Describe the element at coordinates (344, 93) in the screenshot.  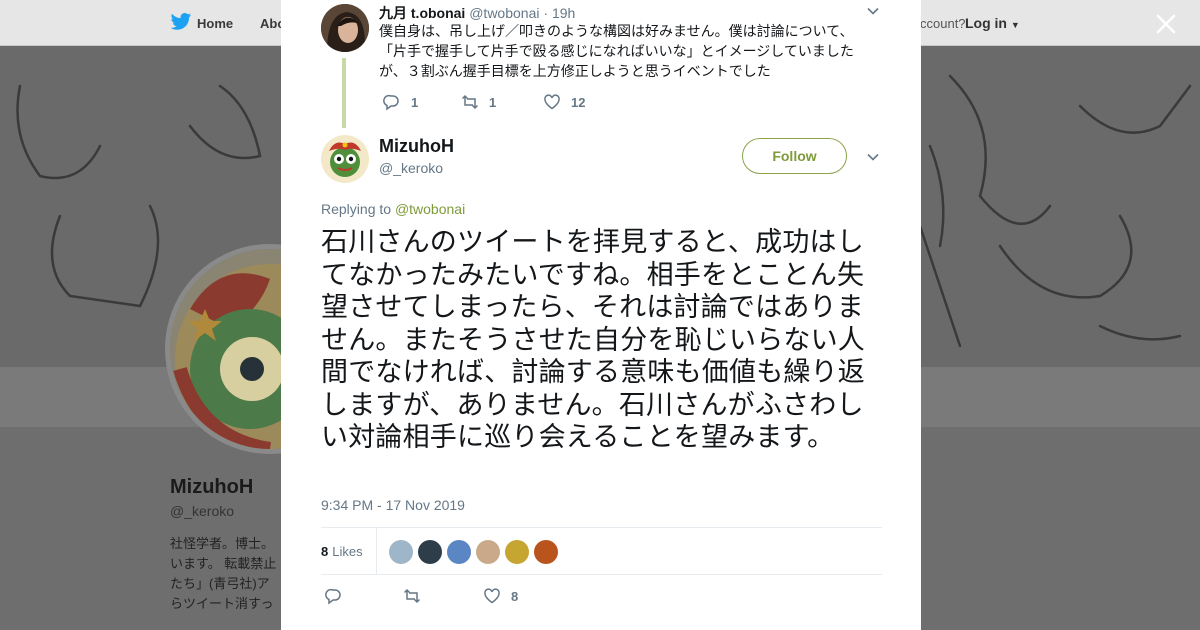
I see `thread-connector-line` at that location.